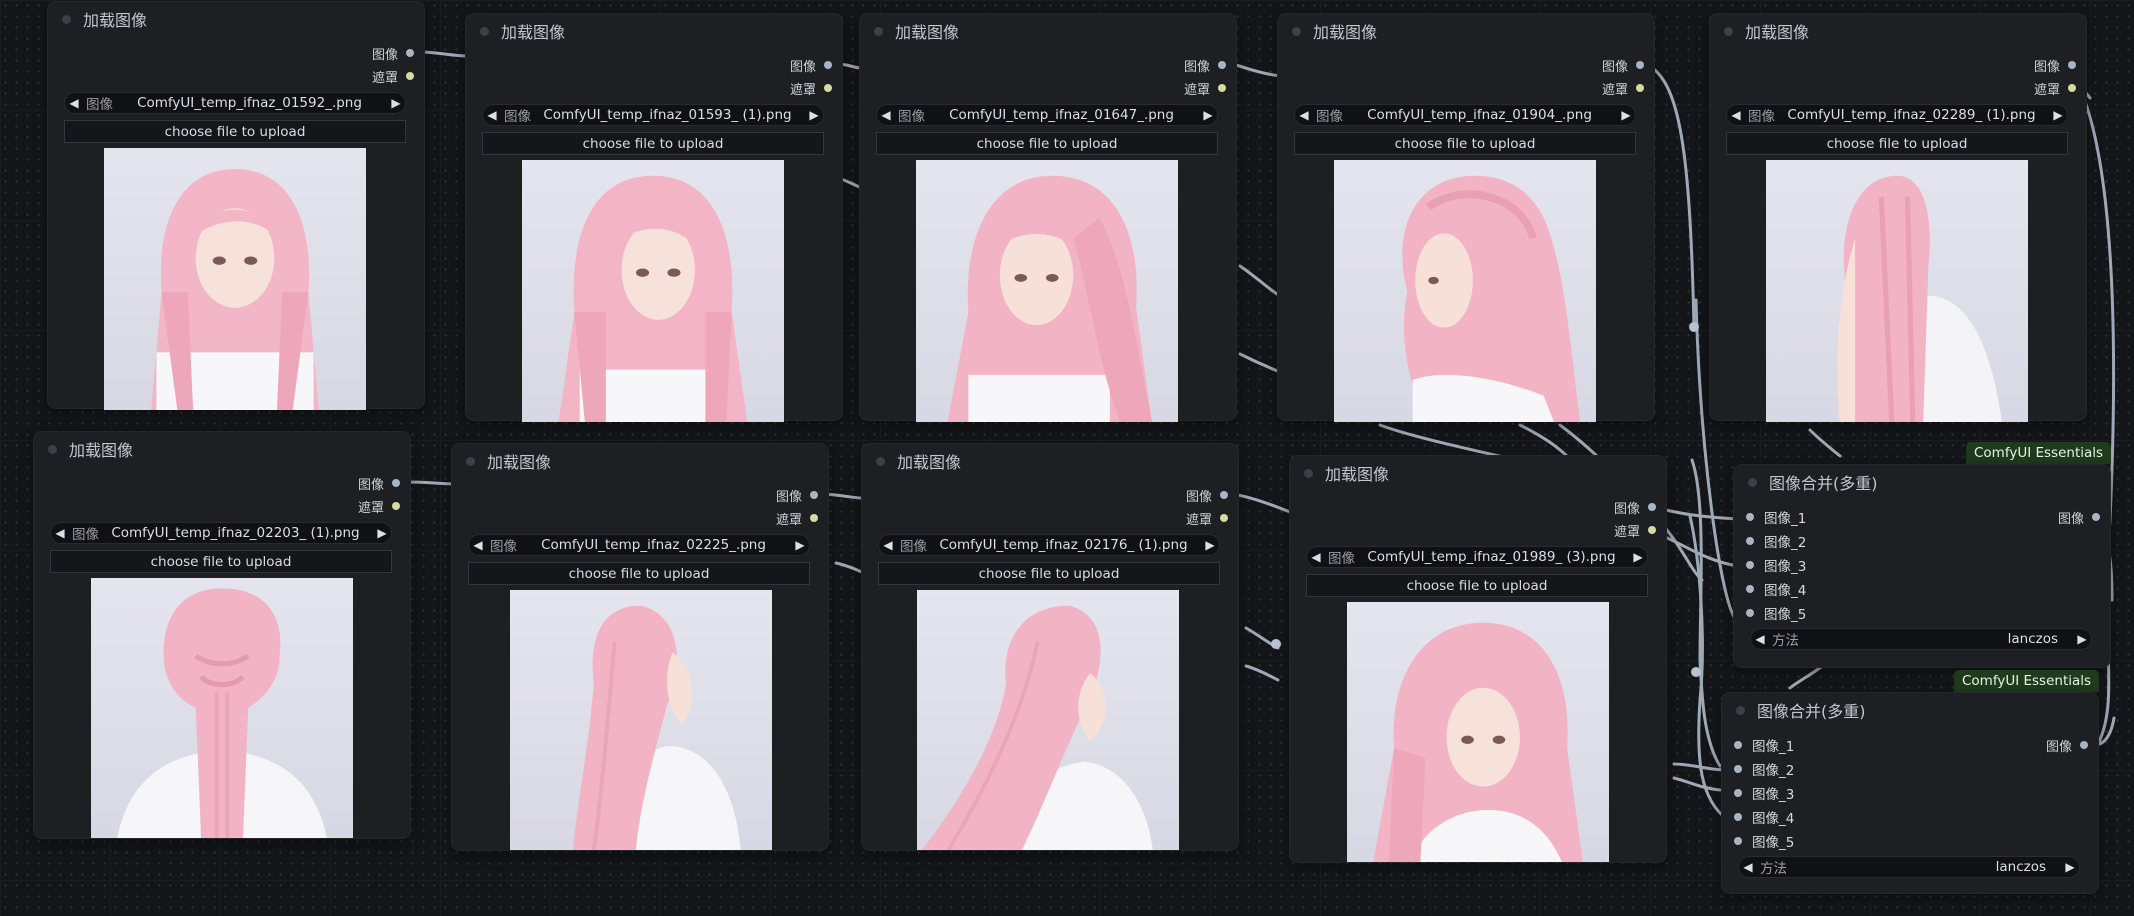  Describe the element at coordinates (653, 115) in the screenshot. I see `image-combo: ◀ 图像 ComfyUI_temp_ifnaz_01593_ (1).png ▶` at that location.